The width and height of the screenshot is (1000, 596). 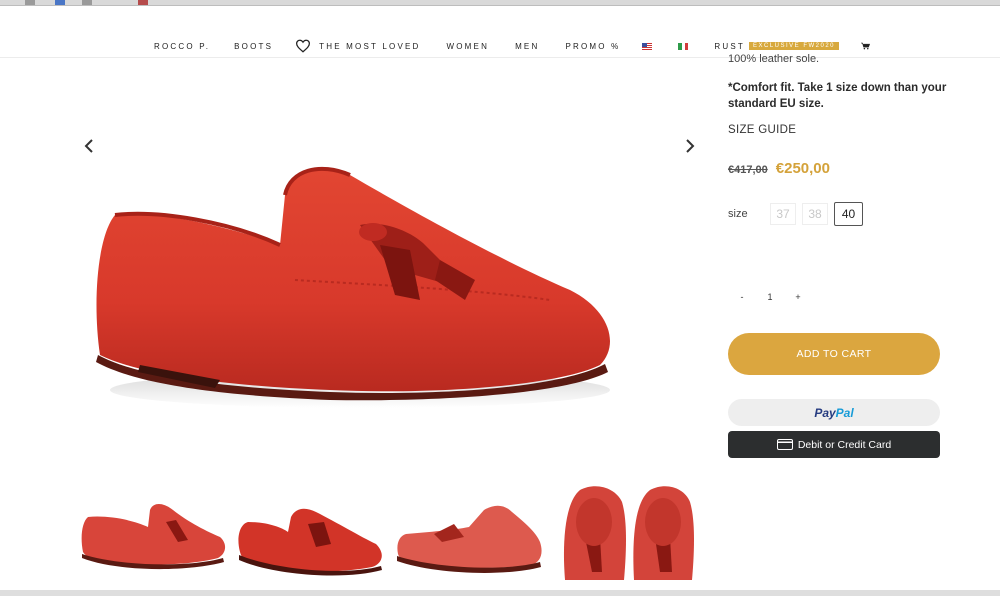 I want to click on size-label: size, so click(x=738, y=214).